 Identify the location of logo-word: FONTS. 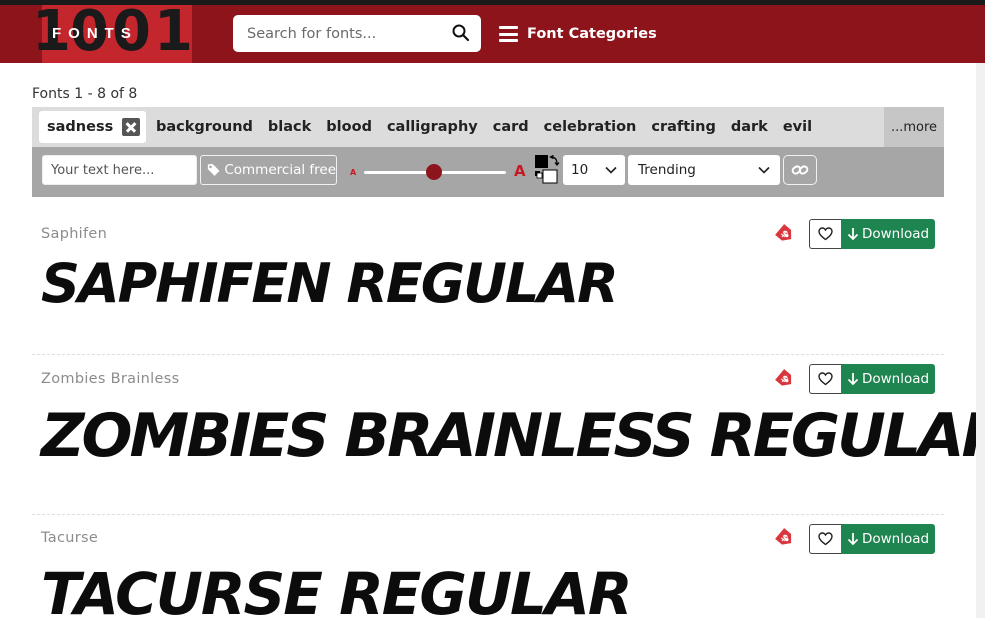
(95, 33).